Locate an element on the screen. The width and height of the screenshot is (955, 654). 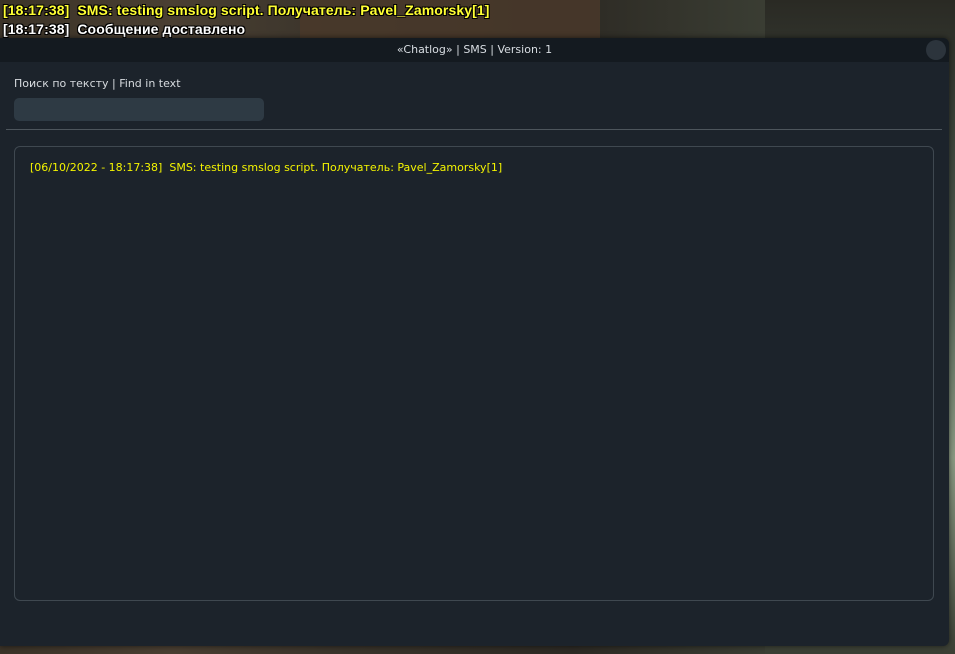
window-title: «Chatlog» | SMS | Version: 1 is located at coordinates (474, 49).